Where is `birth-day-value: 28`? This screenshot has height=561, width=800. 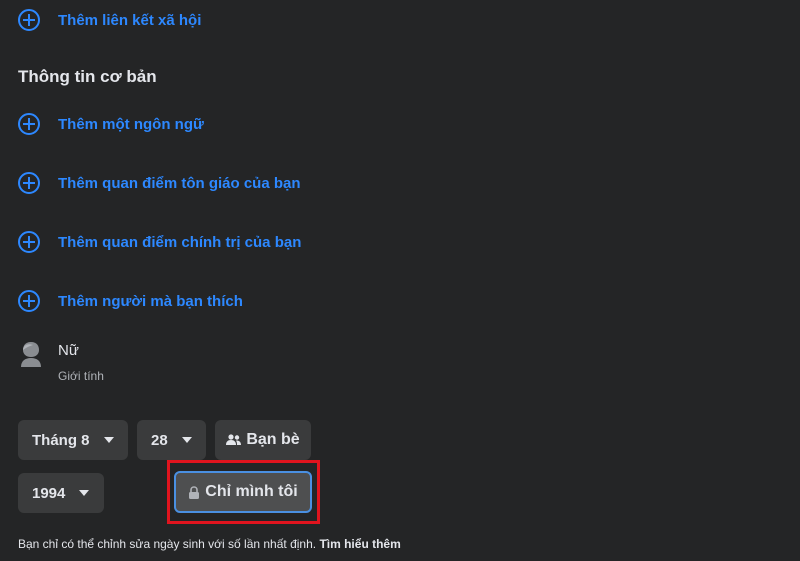
birth-day-value: 28 is located at coordinates (159, 440).